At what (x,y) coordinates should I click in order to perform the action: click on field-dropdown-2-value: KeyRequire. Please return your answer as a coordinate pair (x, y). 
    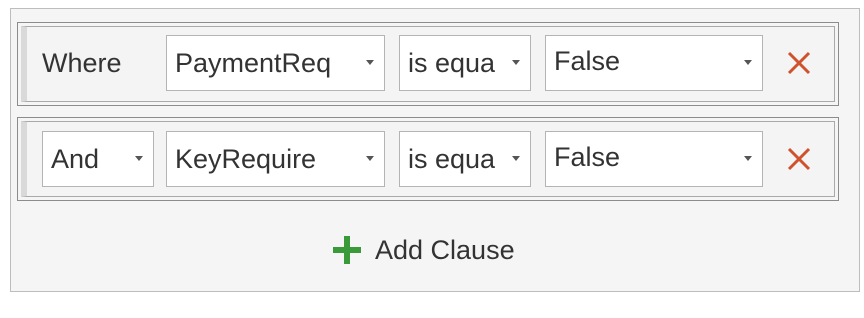
    Looking at the image, I should click on (246, 159).